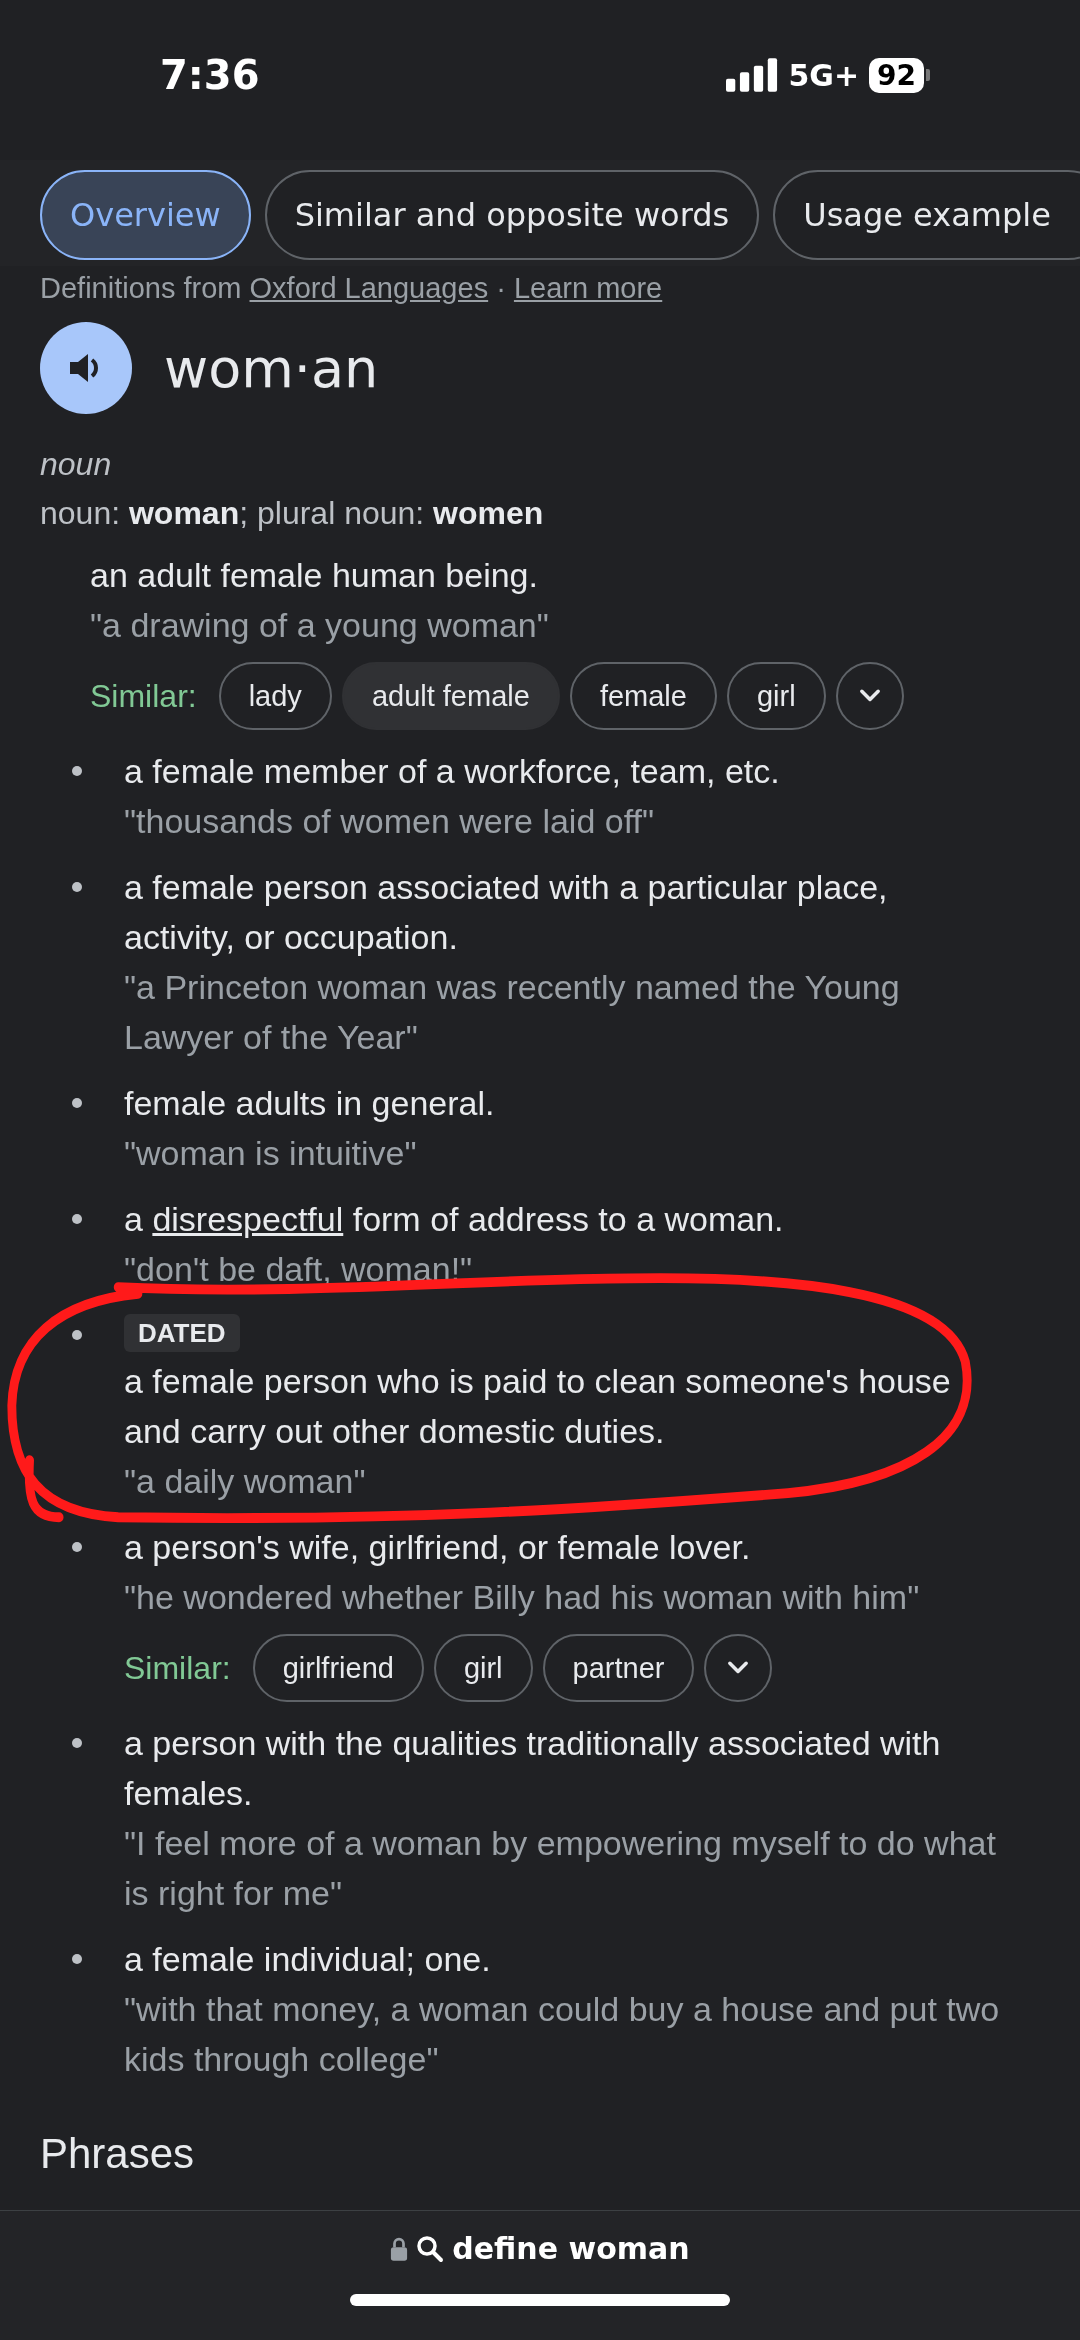  What do you see at coordinates (562, 2034) in the screenshot?
I see `example-text: "with that money, a woman could buy a house and put two kids through college"` at bounding box center [562, 2034].